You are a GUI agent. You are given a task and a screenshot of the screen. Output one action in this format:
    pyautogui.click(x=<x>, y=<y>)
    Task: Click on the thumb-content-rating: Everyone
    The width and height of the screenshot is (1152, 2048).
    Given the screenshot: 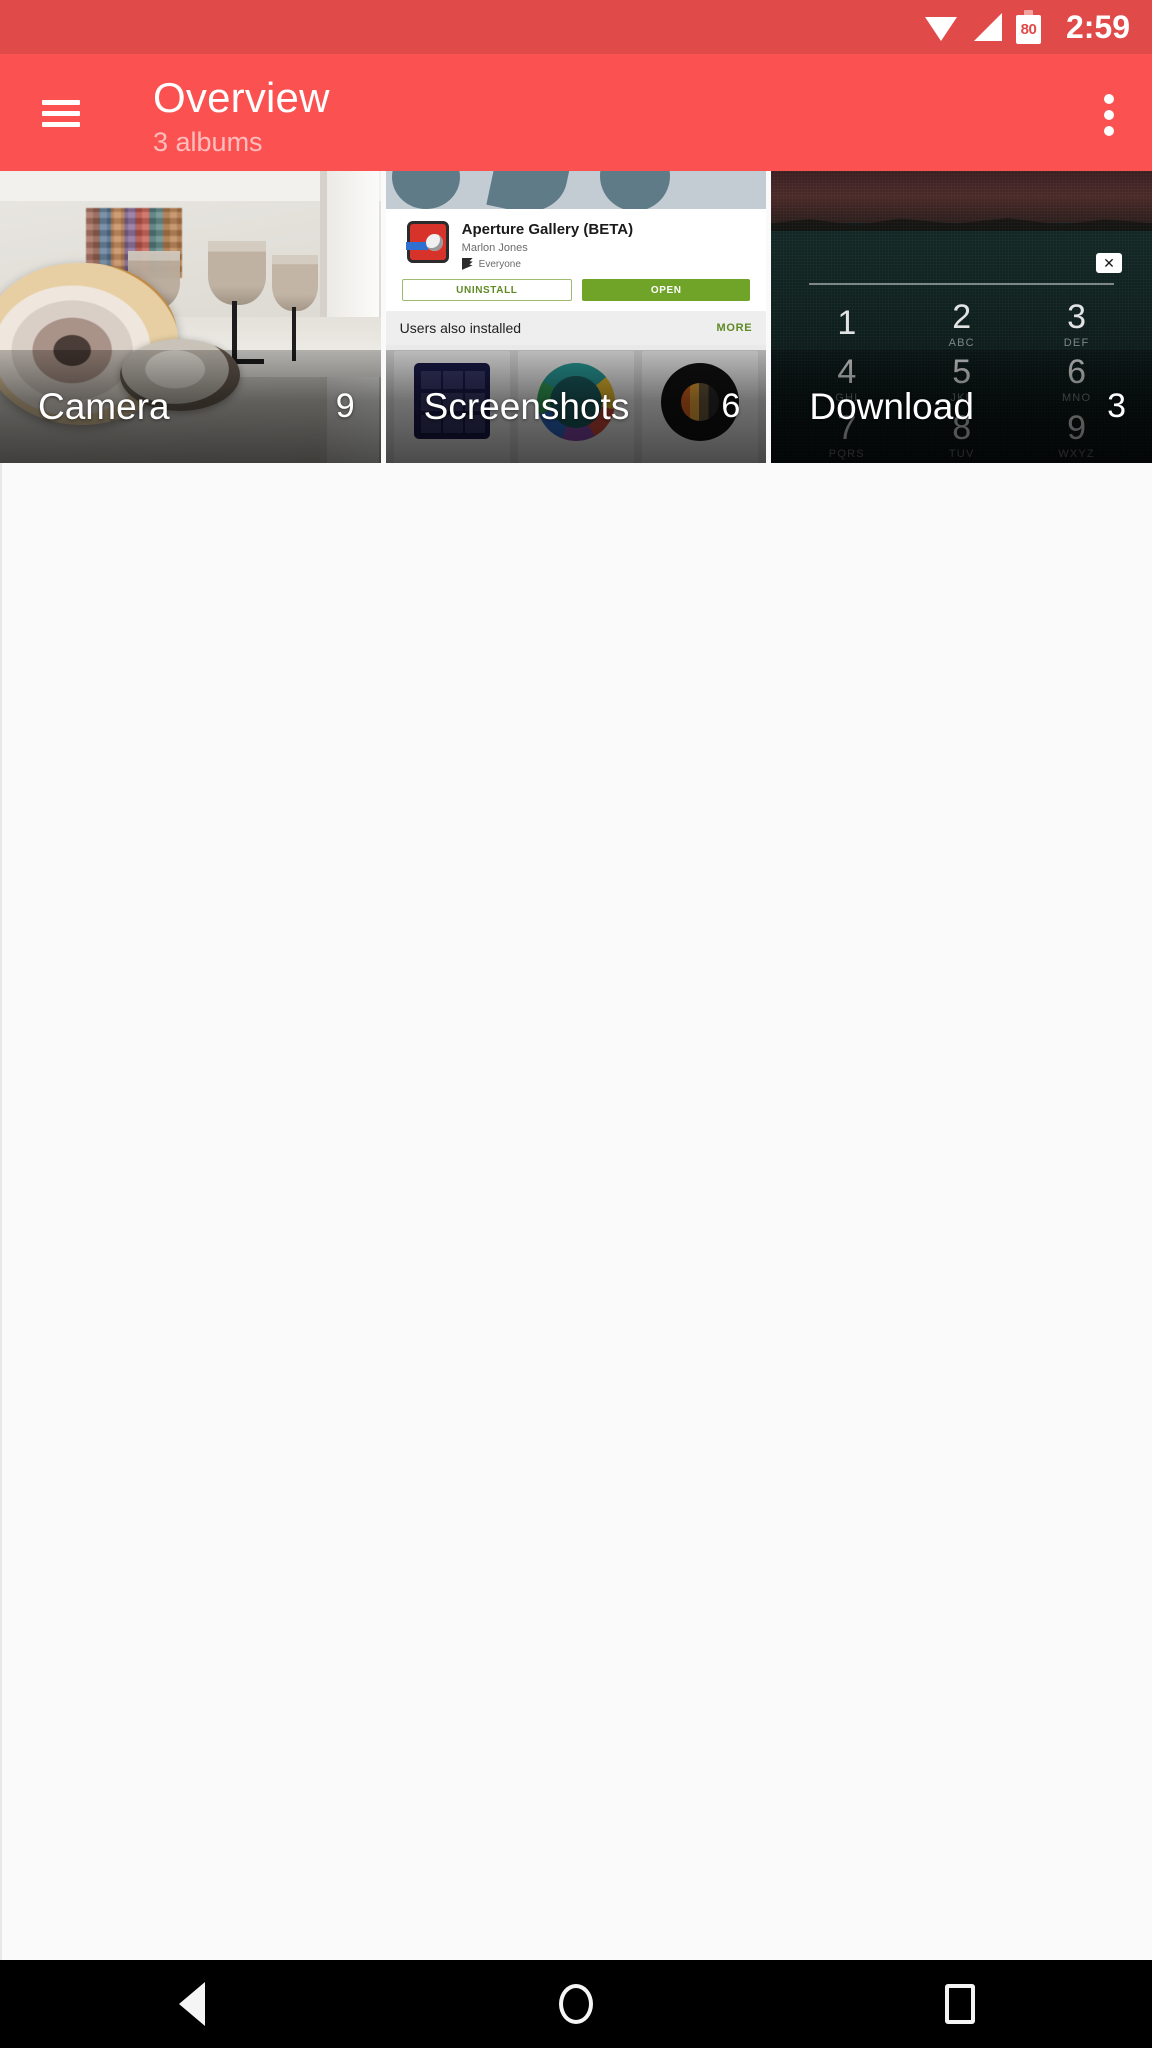 What is the action you would take?
    pyautogui.click(x=491, y=264)
    